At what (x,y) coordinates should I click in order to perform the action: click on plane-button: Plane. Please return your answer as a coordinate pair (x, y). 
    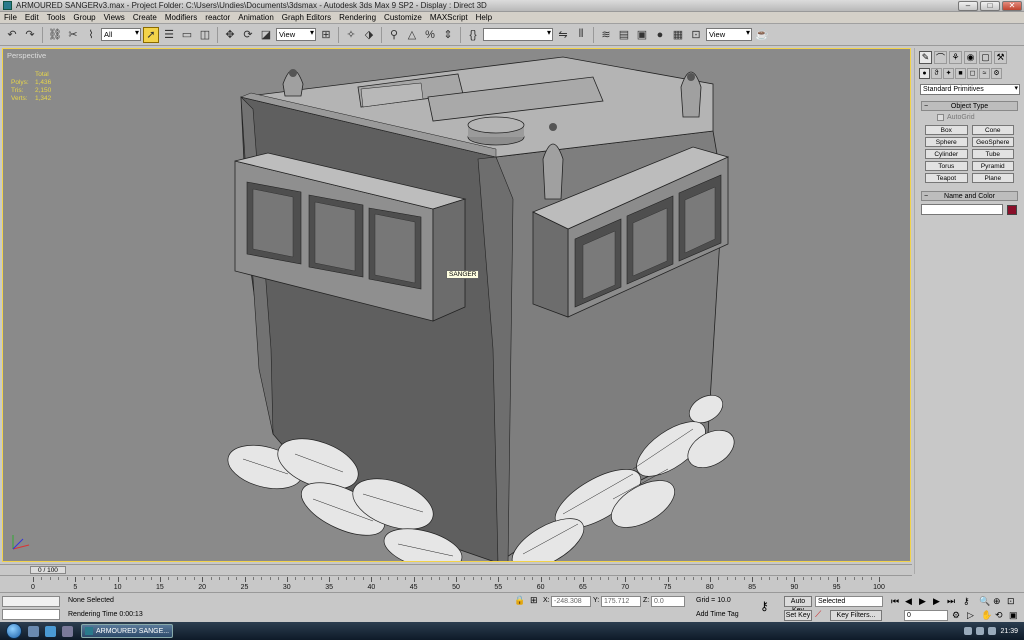
    Looking at the image, I should click on (992, 178).